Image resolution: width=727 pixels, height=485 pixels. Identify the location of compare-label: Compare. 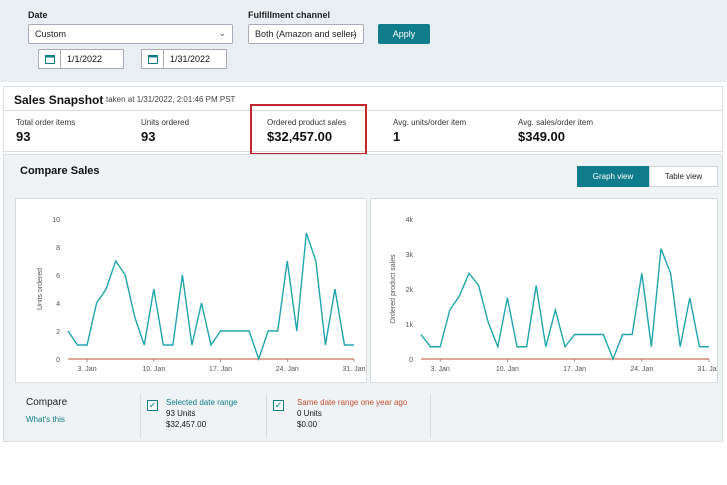
(47, 402).